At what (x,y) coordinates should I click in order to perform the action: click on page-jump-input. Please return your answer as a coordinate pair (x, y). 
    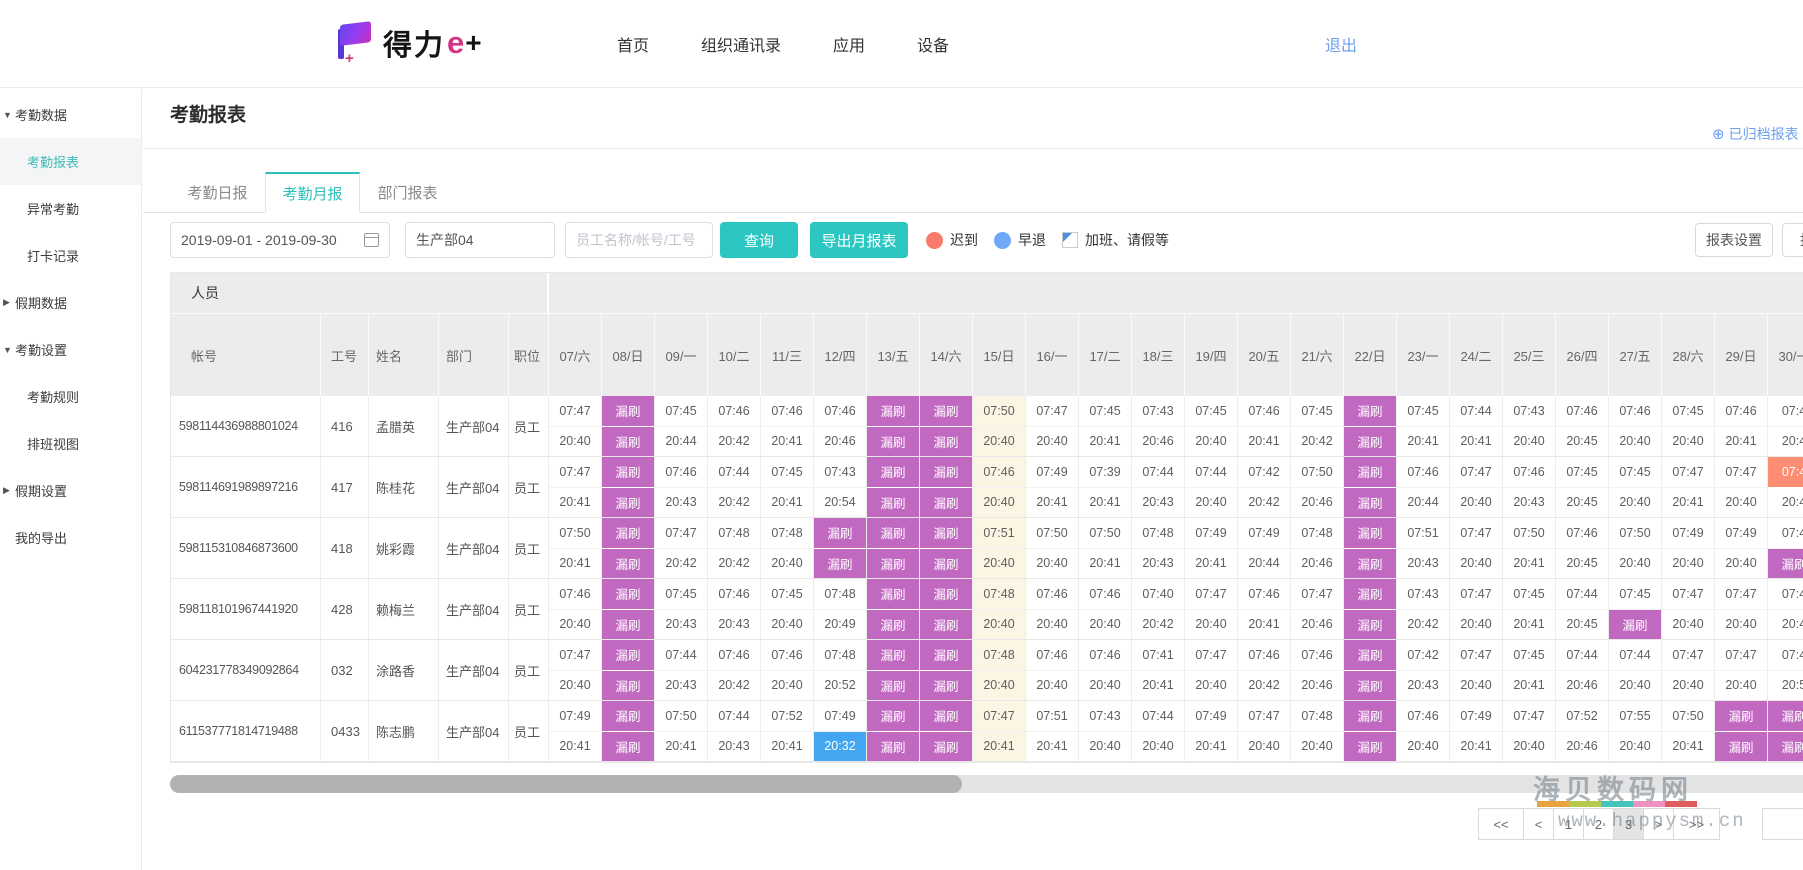
    Looking at the image, I should click on (1782, 824).